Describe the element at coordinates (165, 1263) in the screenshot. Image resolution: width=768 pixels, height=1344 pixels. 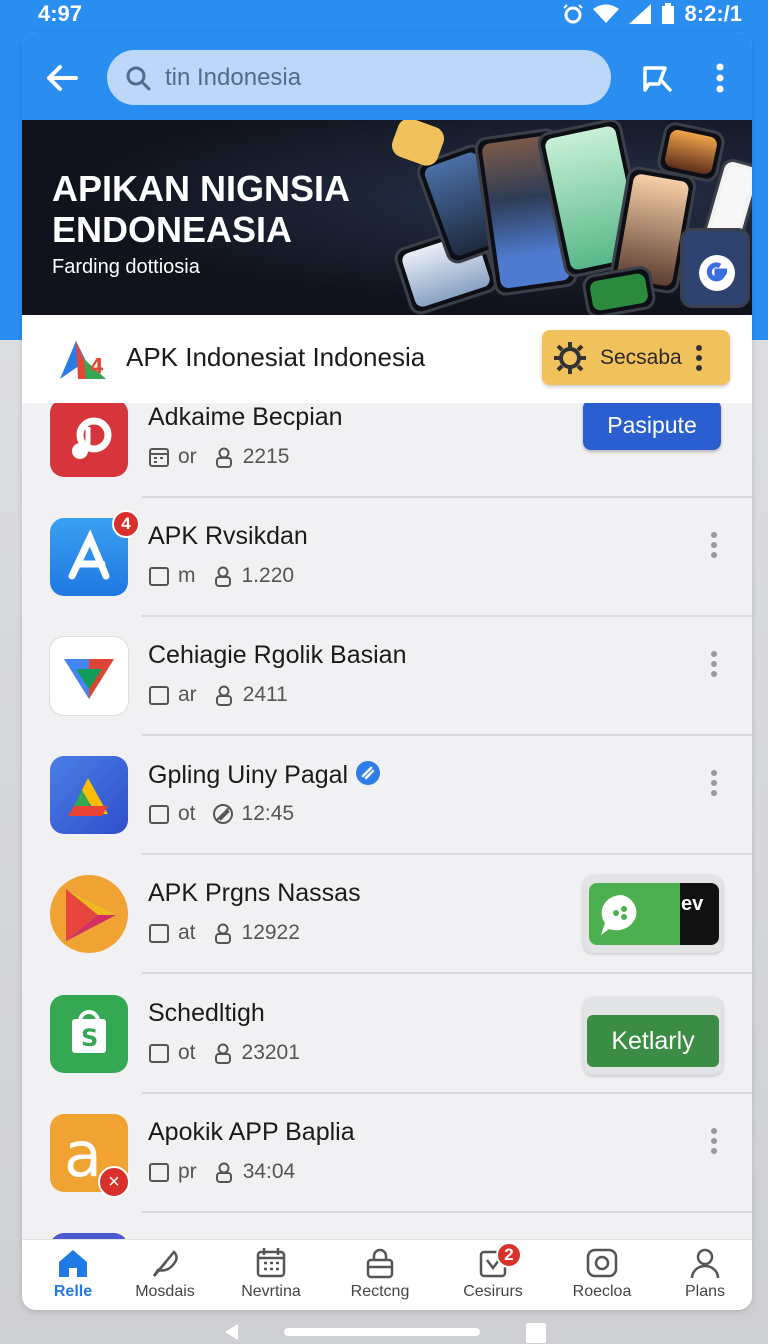
I see `feather-icon` at that location.